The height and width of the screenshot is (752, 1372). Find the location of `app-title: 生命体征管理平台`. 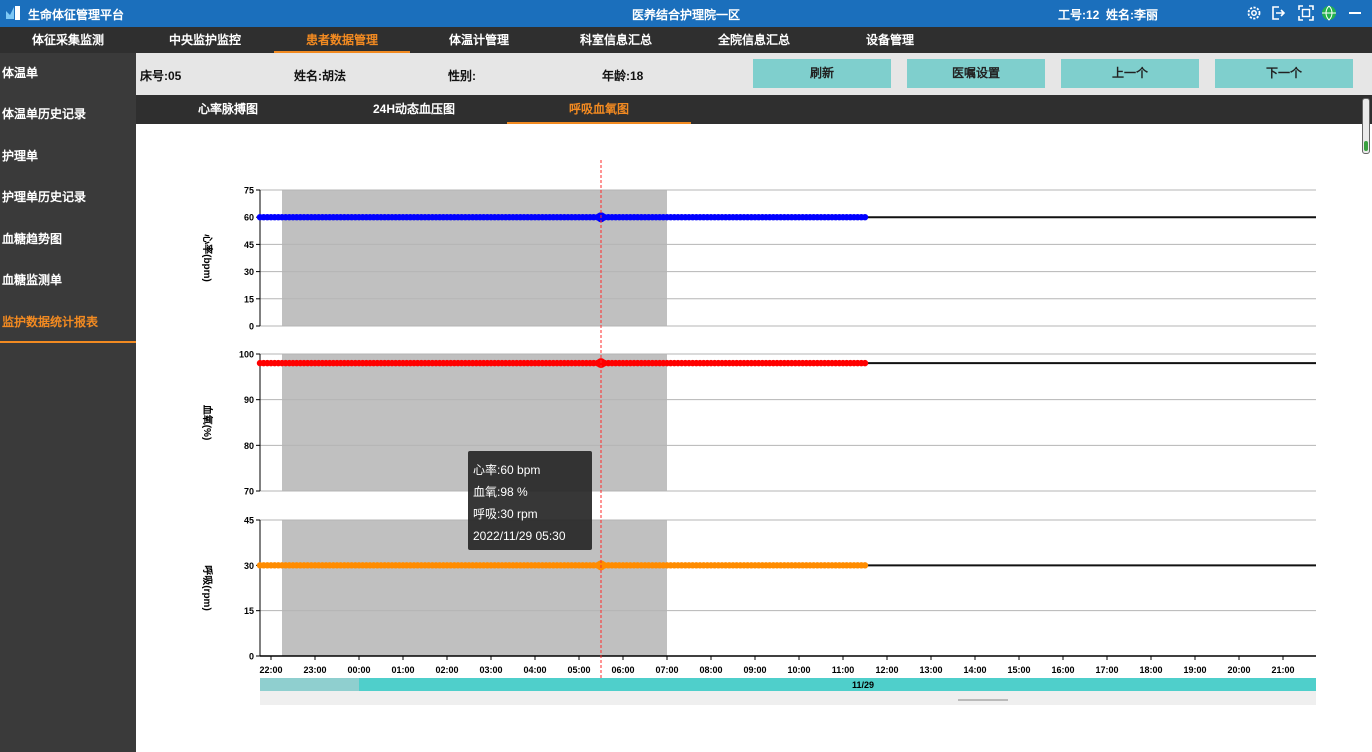

app-title: 生命体征管理平台 is located at coordinates (76, 15).